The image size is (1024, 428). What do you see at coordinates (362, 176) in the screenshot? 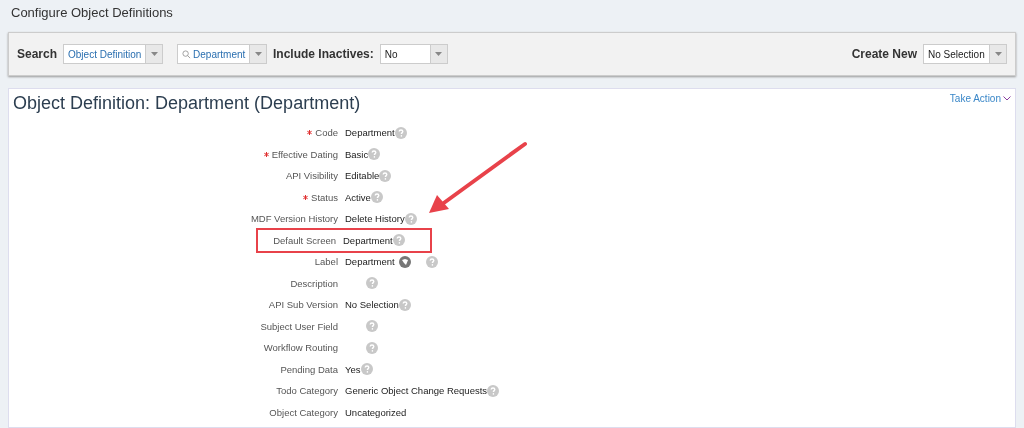
I see `field-value: Editable` at bounding box center [362, 176].